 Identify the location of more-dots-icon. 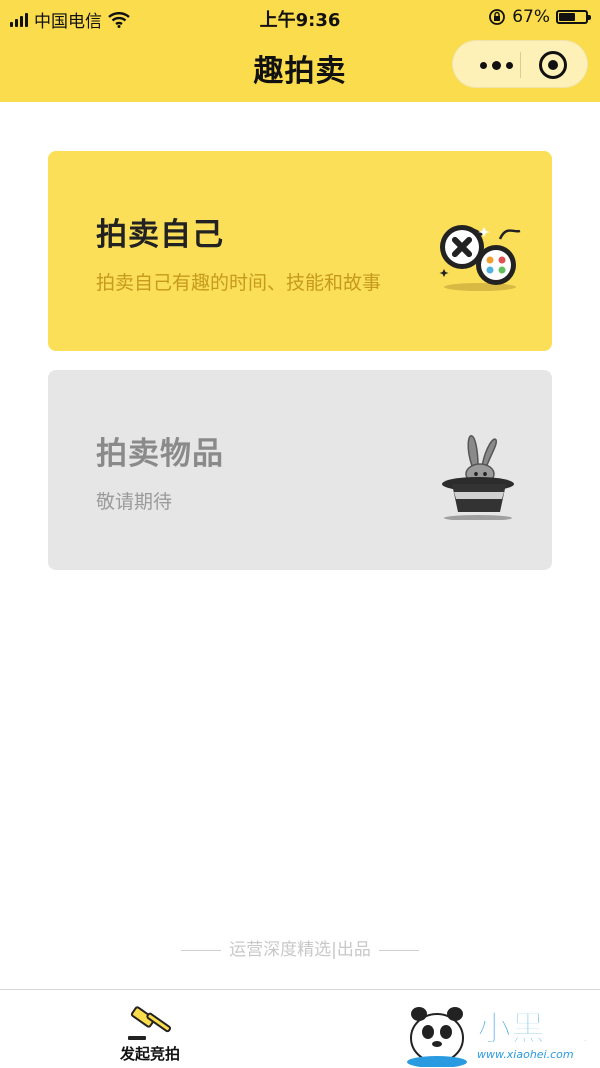
(496, 65).